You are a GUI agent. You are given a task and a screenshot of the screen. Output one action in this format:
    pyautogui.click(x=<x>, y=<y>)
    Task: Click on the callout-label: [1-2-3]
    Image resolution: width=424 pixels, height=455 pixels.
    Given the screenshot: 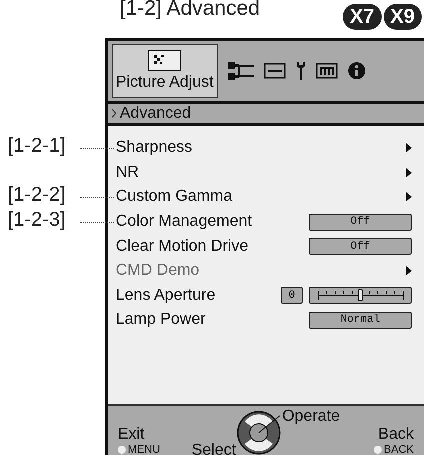 What is the action you would take?
    pyautogui.click(x=37, y=220)
    